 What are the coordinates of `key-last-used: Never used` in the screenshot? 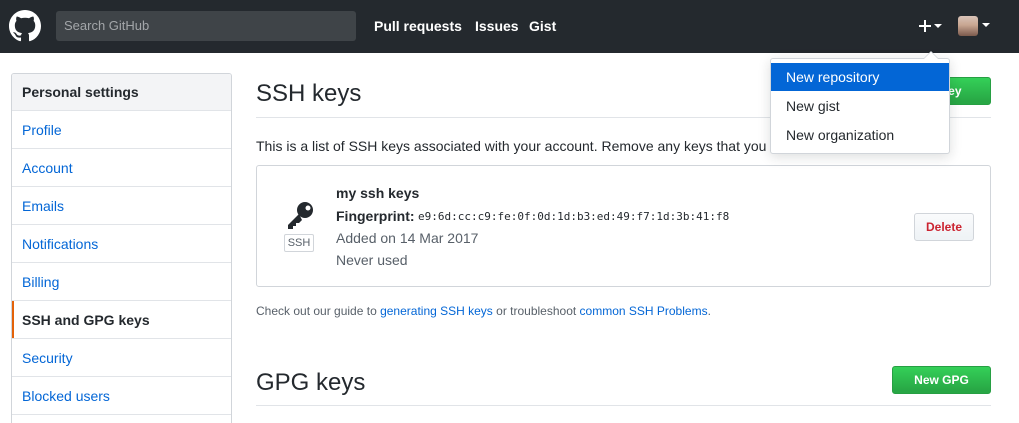 It's located at (372, 260).